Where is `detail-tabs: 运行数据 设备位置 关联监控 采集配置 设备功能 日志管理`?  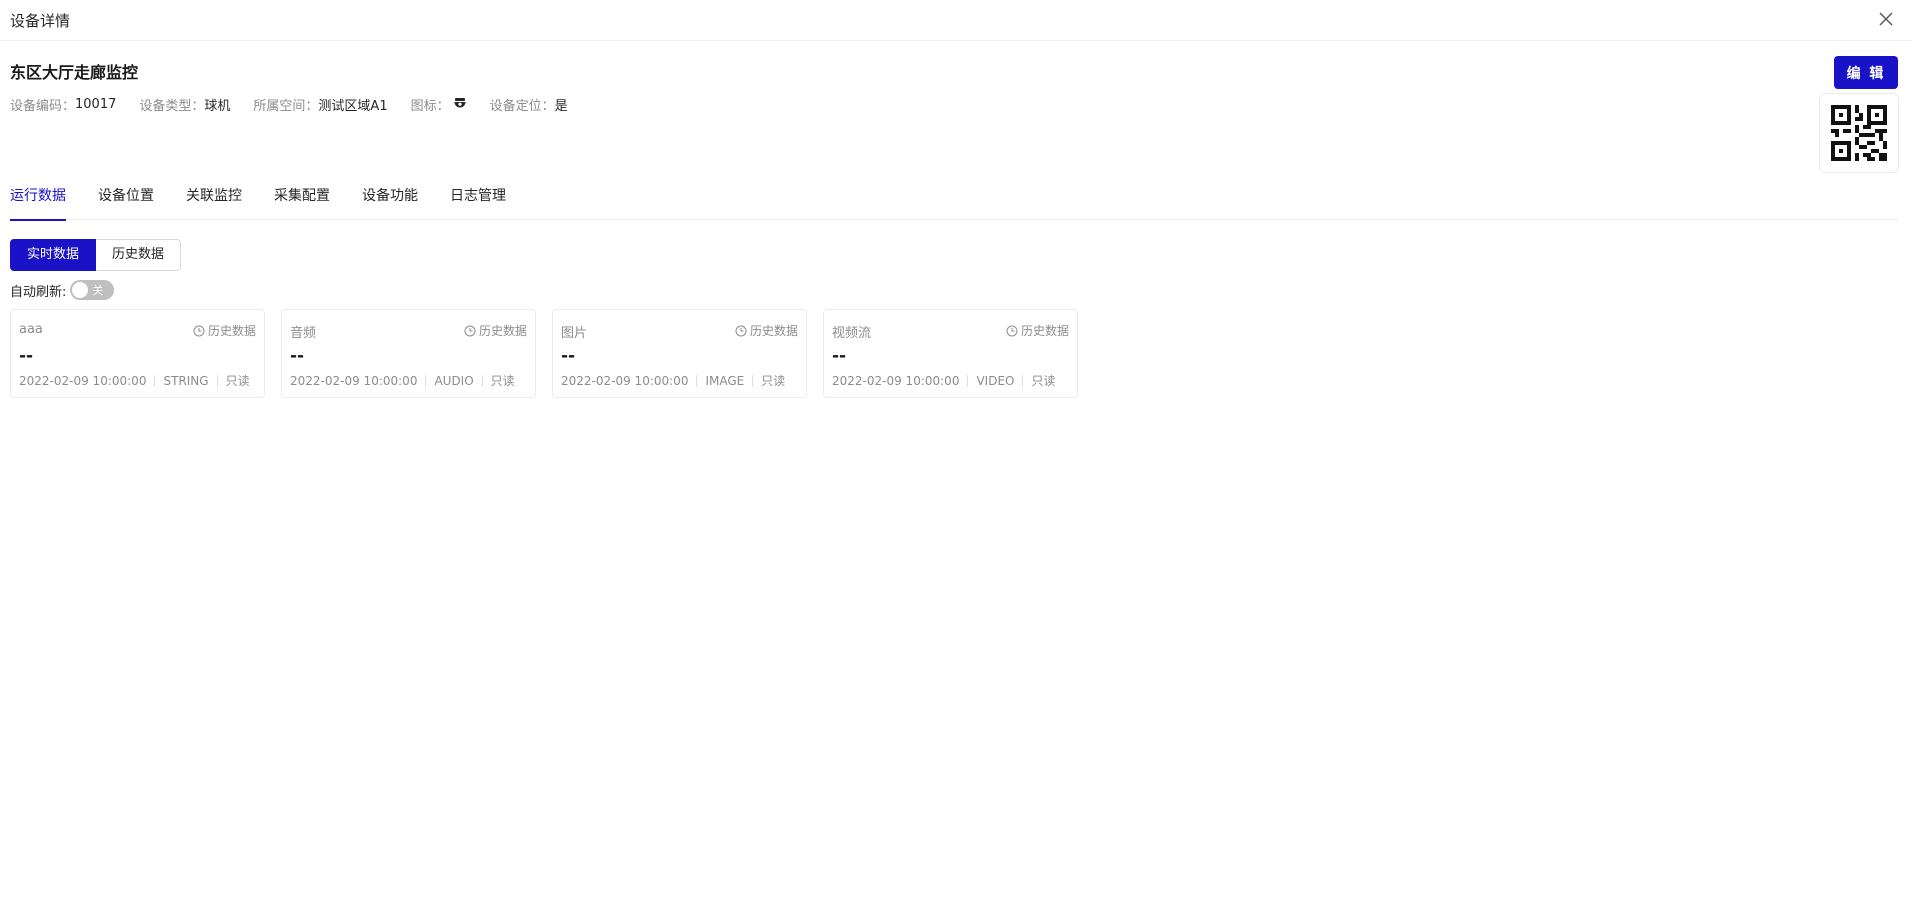
detail-tabs: 运行数据 设备位置 关联监控 采集配置 设备功能 日志管理 is located at coordinates (954, 202).